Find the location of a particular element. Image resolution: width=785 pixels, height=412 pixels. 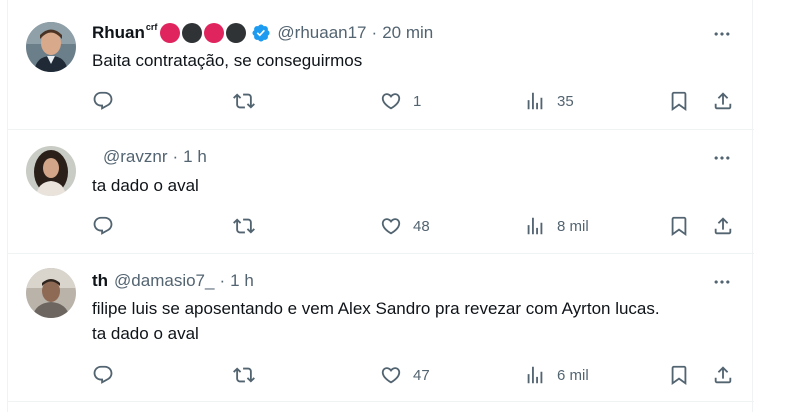

timestamp: 20 min is located at coordinates (407, 33).